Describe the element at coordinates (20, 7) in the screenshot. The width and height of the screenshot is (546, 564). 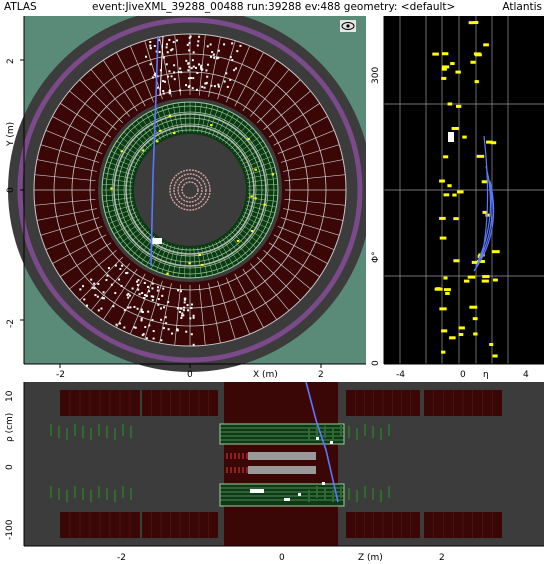
I see `atlas-label: ATLAS` at that location.